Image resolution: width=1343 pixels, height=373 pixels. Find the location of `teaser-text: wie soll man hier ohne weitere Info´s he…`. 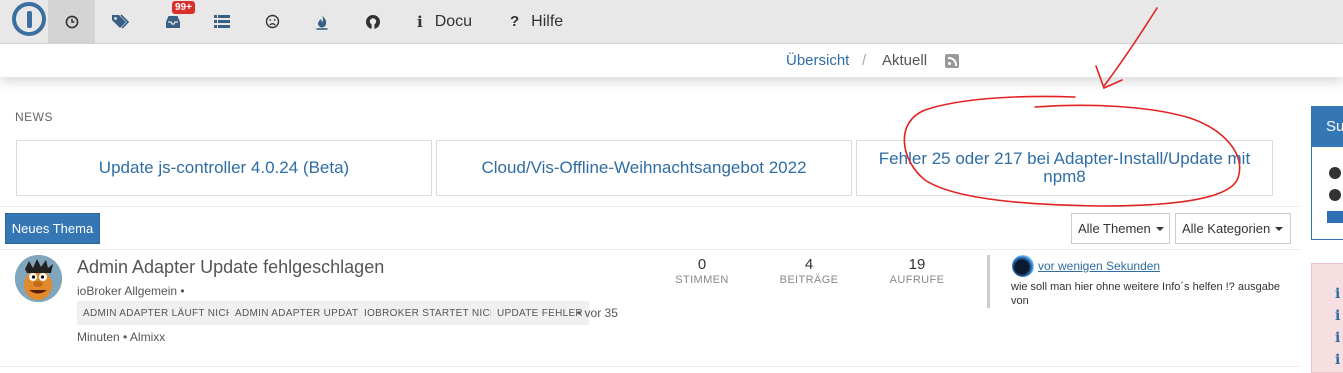

teaser-text: wie soll man hier ohne weitere Info´s he… is located at coordinates (1146, 294).